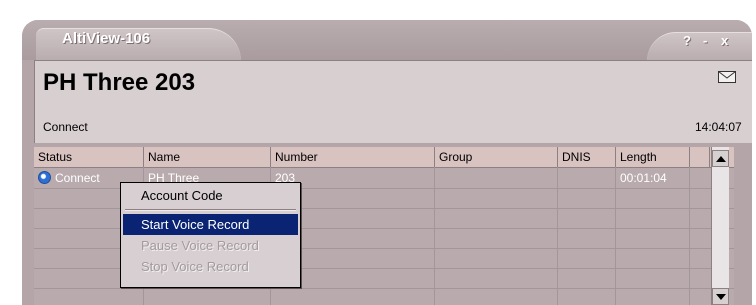 Image resolution: width=756 pixels, height=305 pixels. Describe the element at coordinates (496, 157) in the screenshot. I see `column-header-group: Group` at that location.